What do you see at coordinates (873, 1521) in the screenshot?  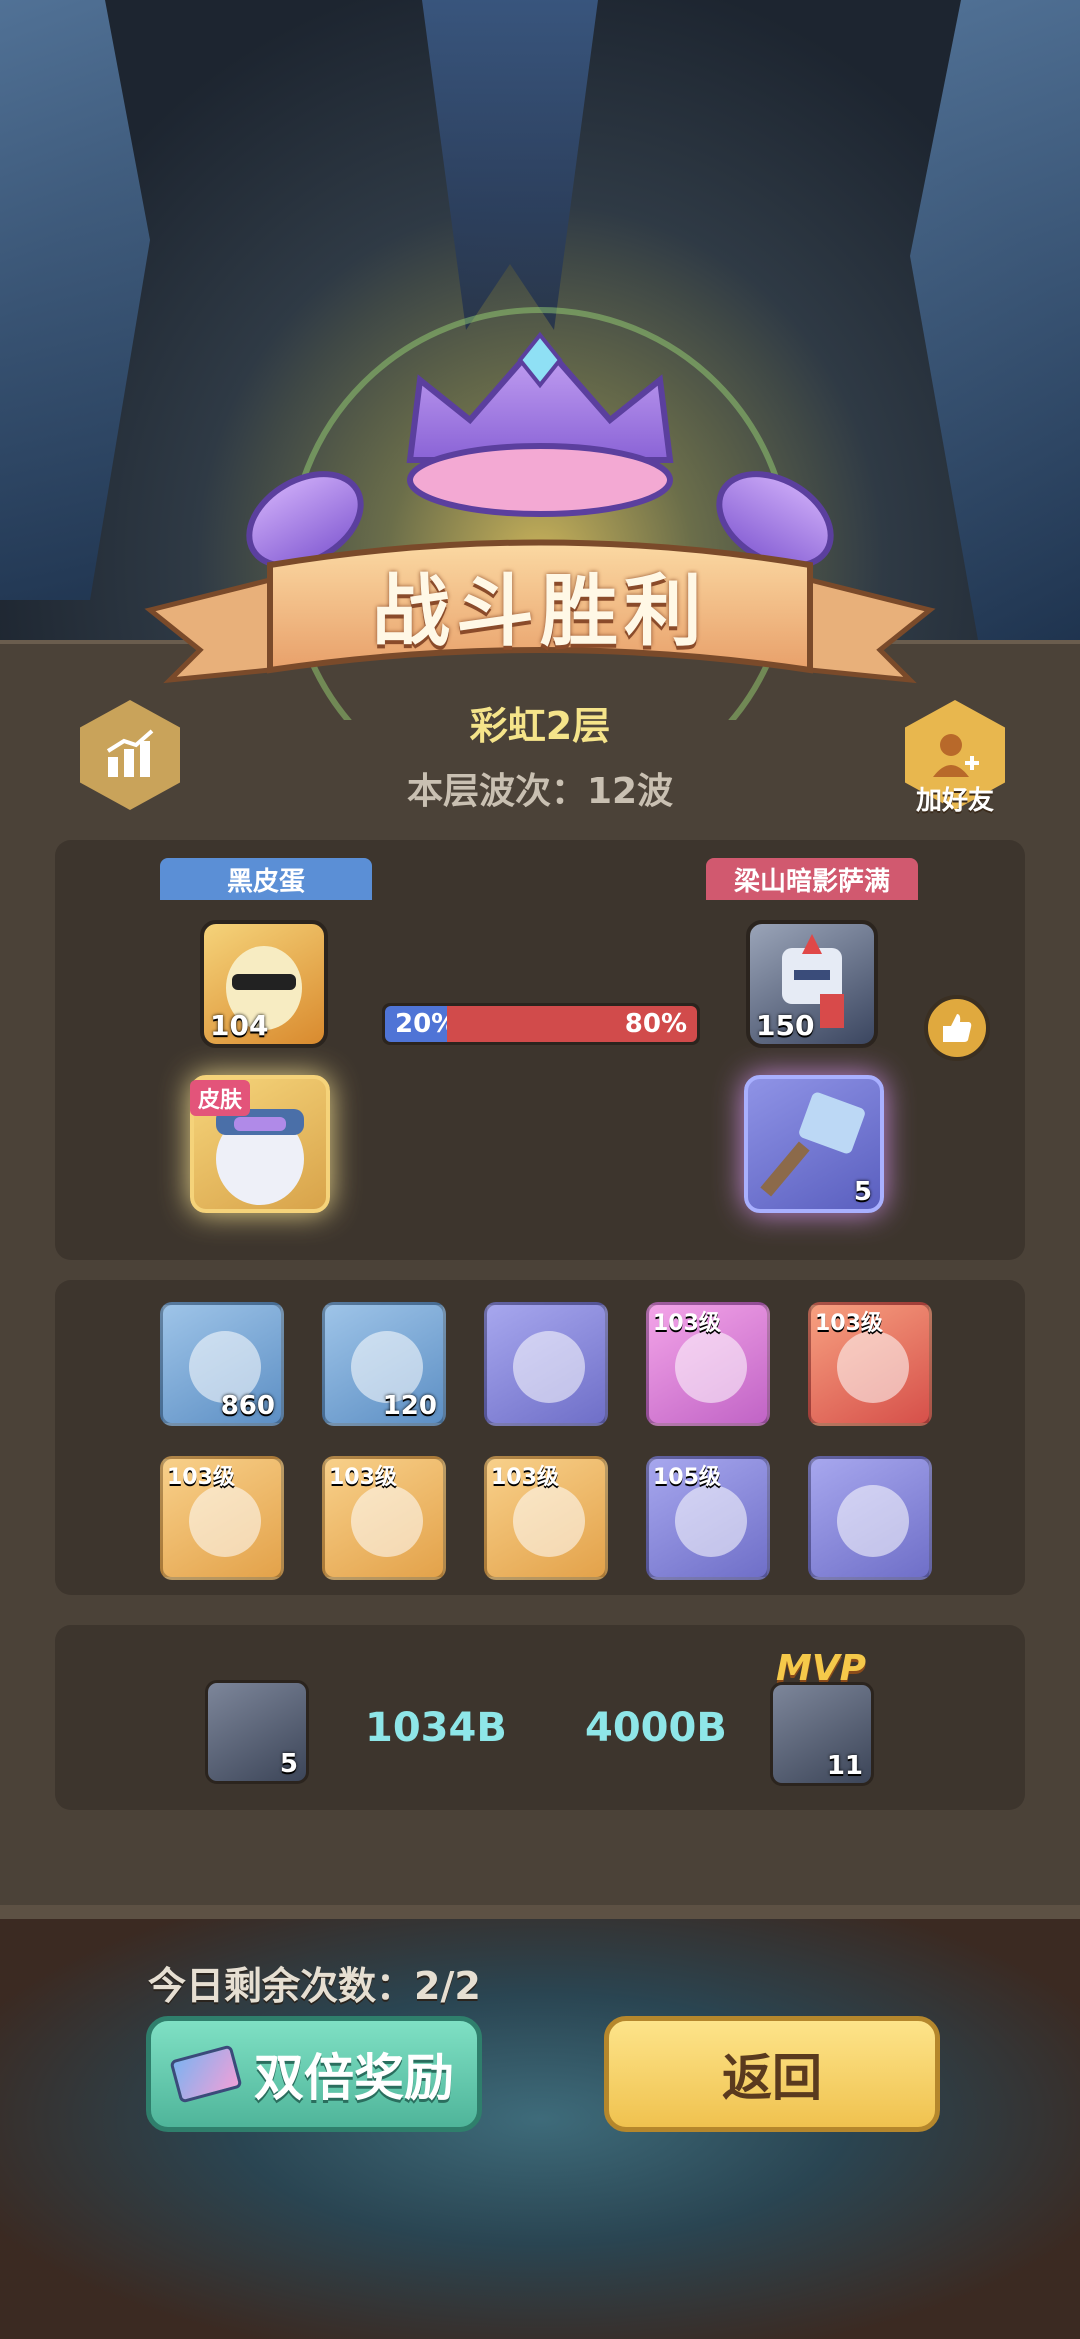 I see `heart-icon` at bounding box center [873, 1521].